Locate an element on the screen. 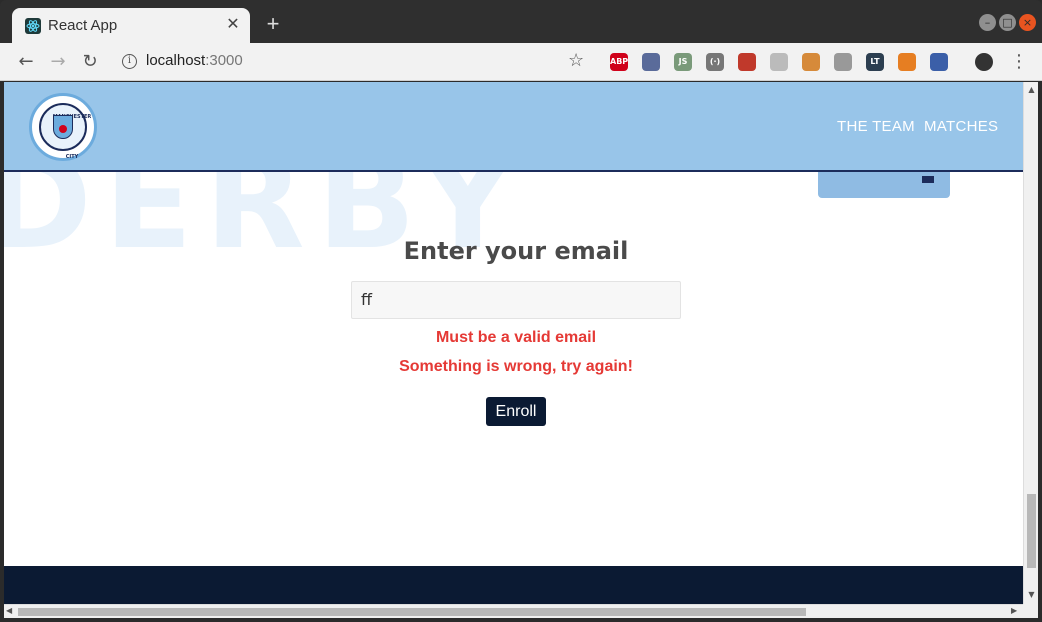 The width and height of the screenshot is (1042, 622). scroll-right-arrow-icon: ▶ is located at coordinates (1014, 610).